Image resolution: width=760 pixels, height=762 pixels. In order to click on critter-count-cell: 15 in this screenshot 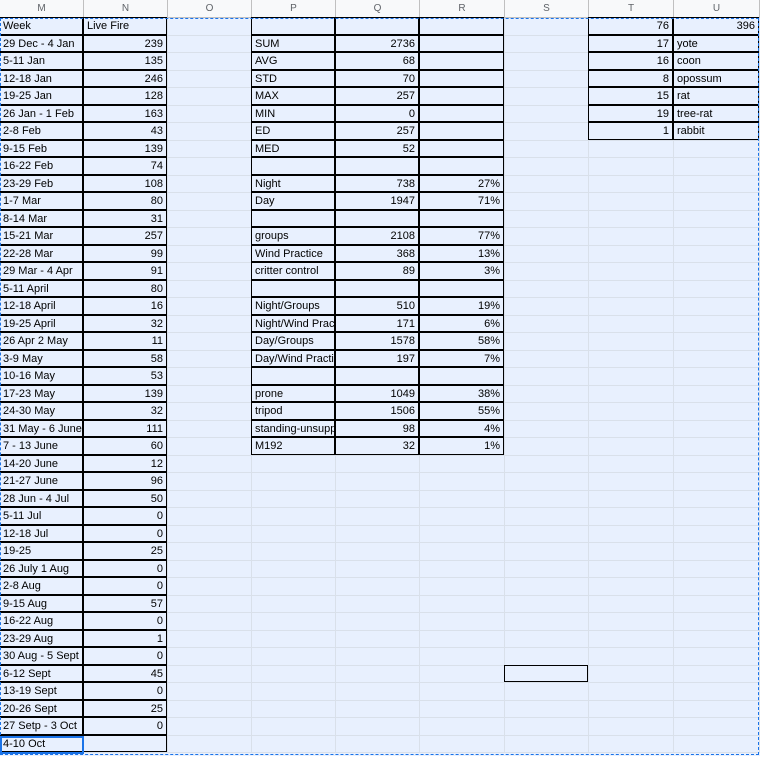, I will do `click(630, 96)`.